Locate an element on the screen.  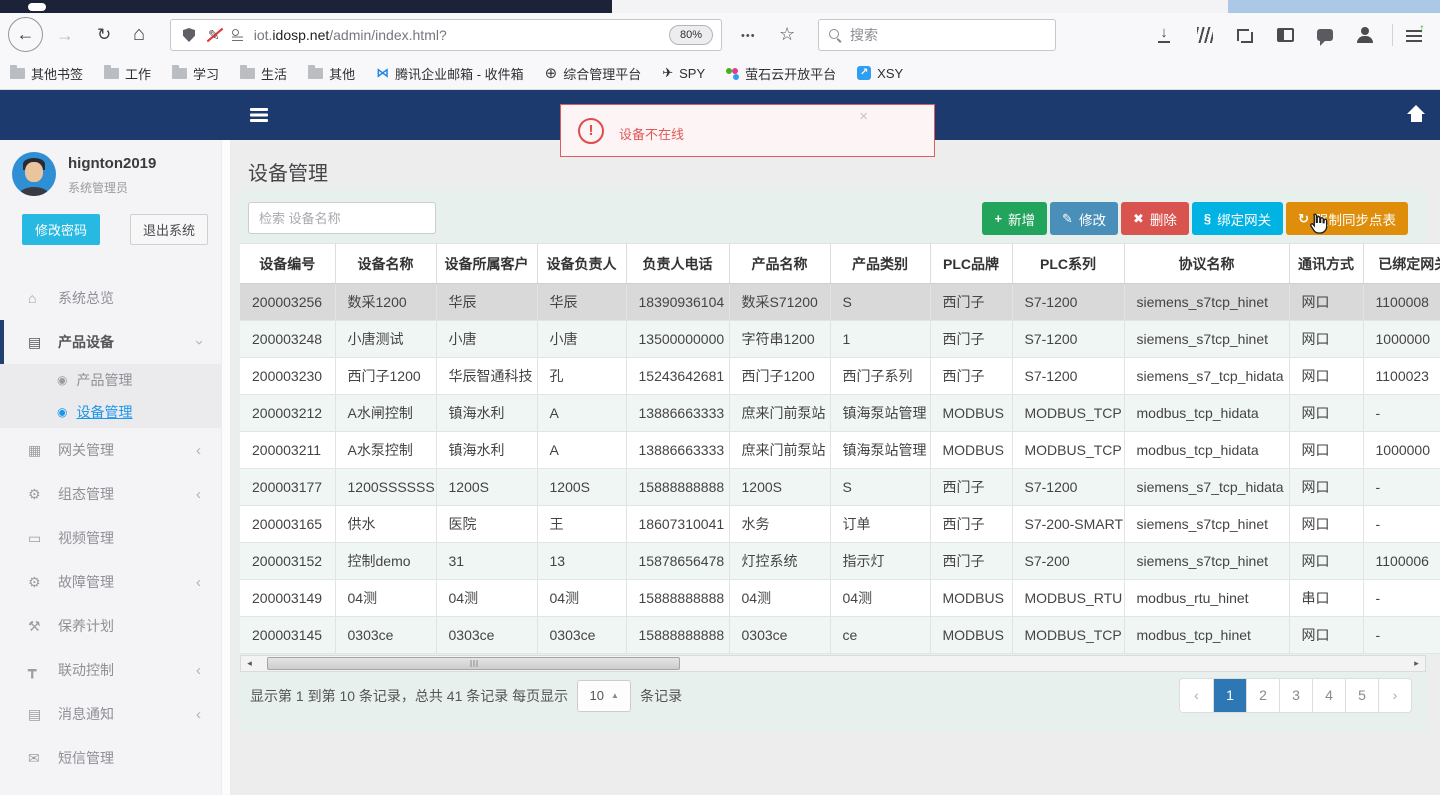
page-button: 5 is located at coordinates (1361, 695).